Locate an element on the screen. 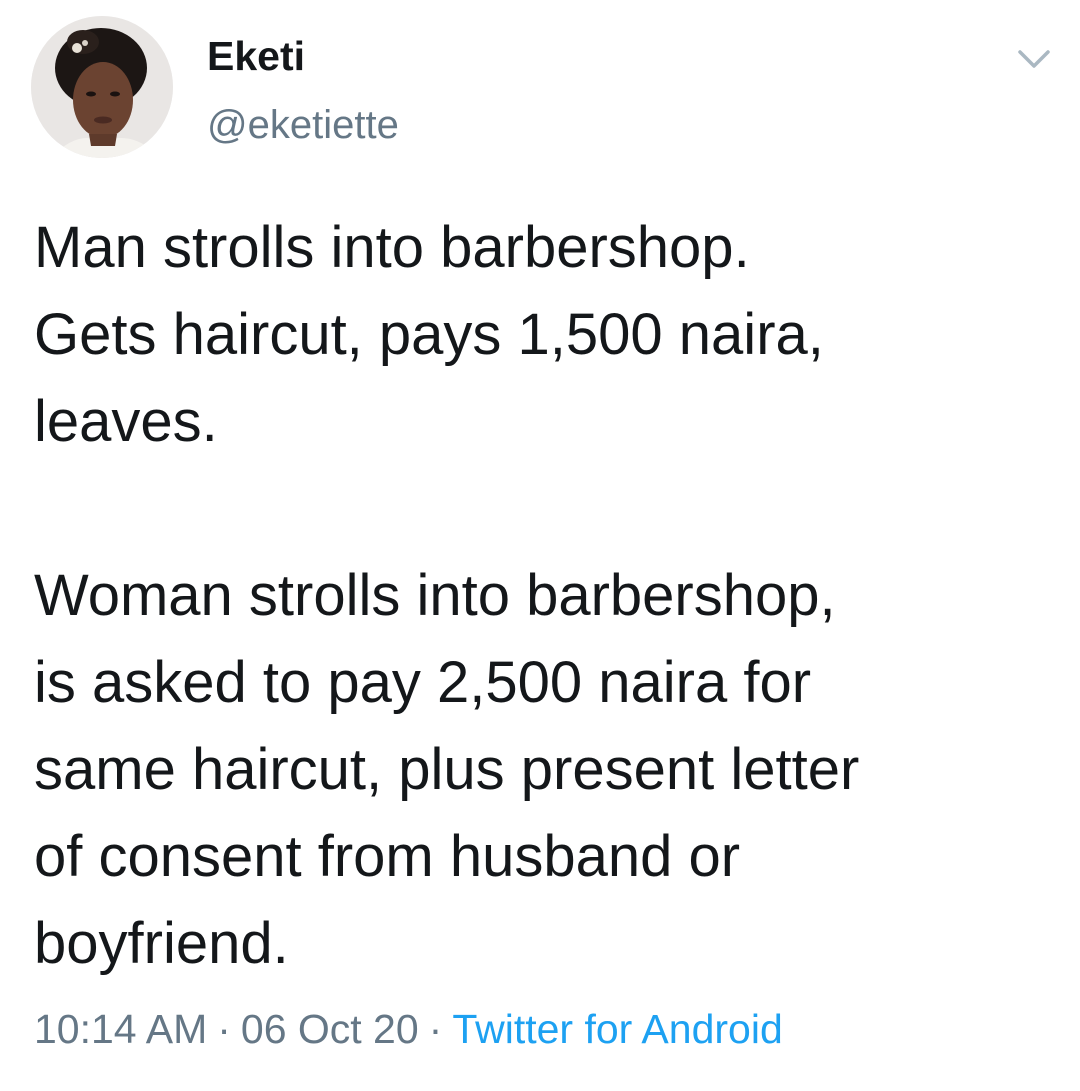 The width and height of the screenshot is (1080, 1091). profile-photo is located at coordinates (102, 87).